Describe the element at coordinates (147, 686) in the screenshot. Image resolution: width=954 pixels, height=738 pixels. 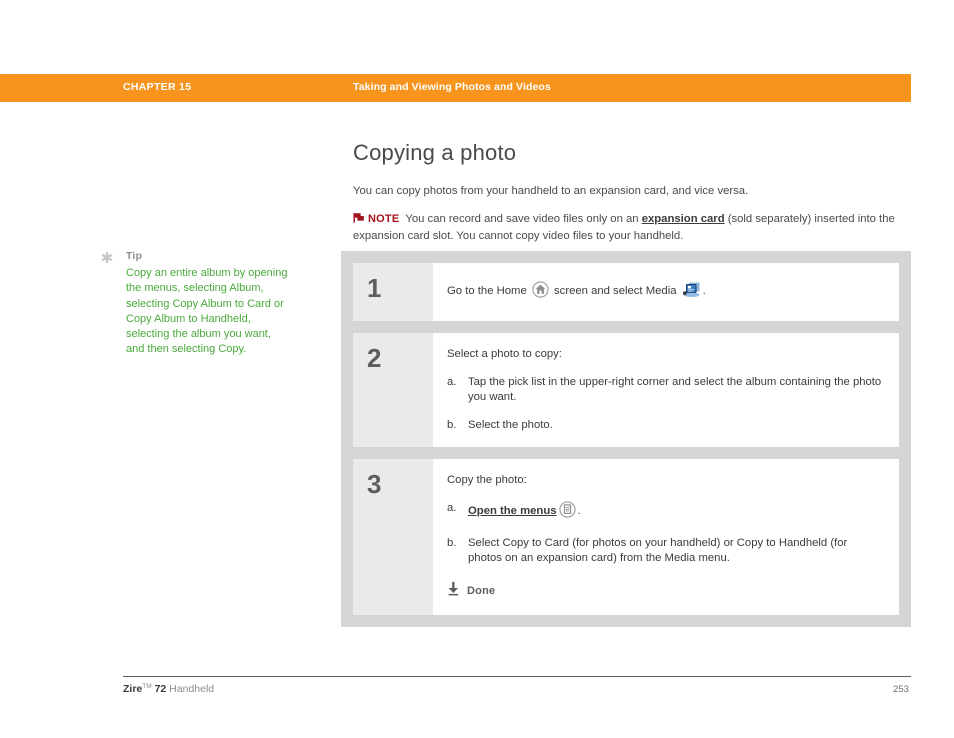
I see `footer-trademark: TM` at that location.